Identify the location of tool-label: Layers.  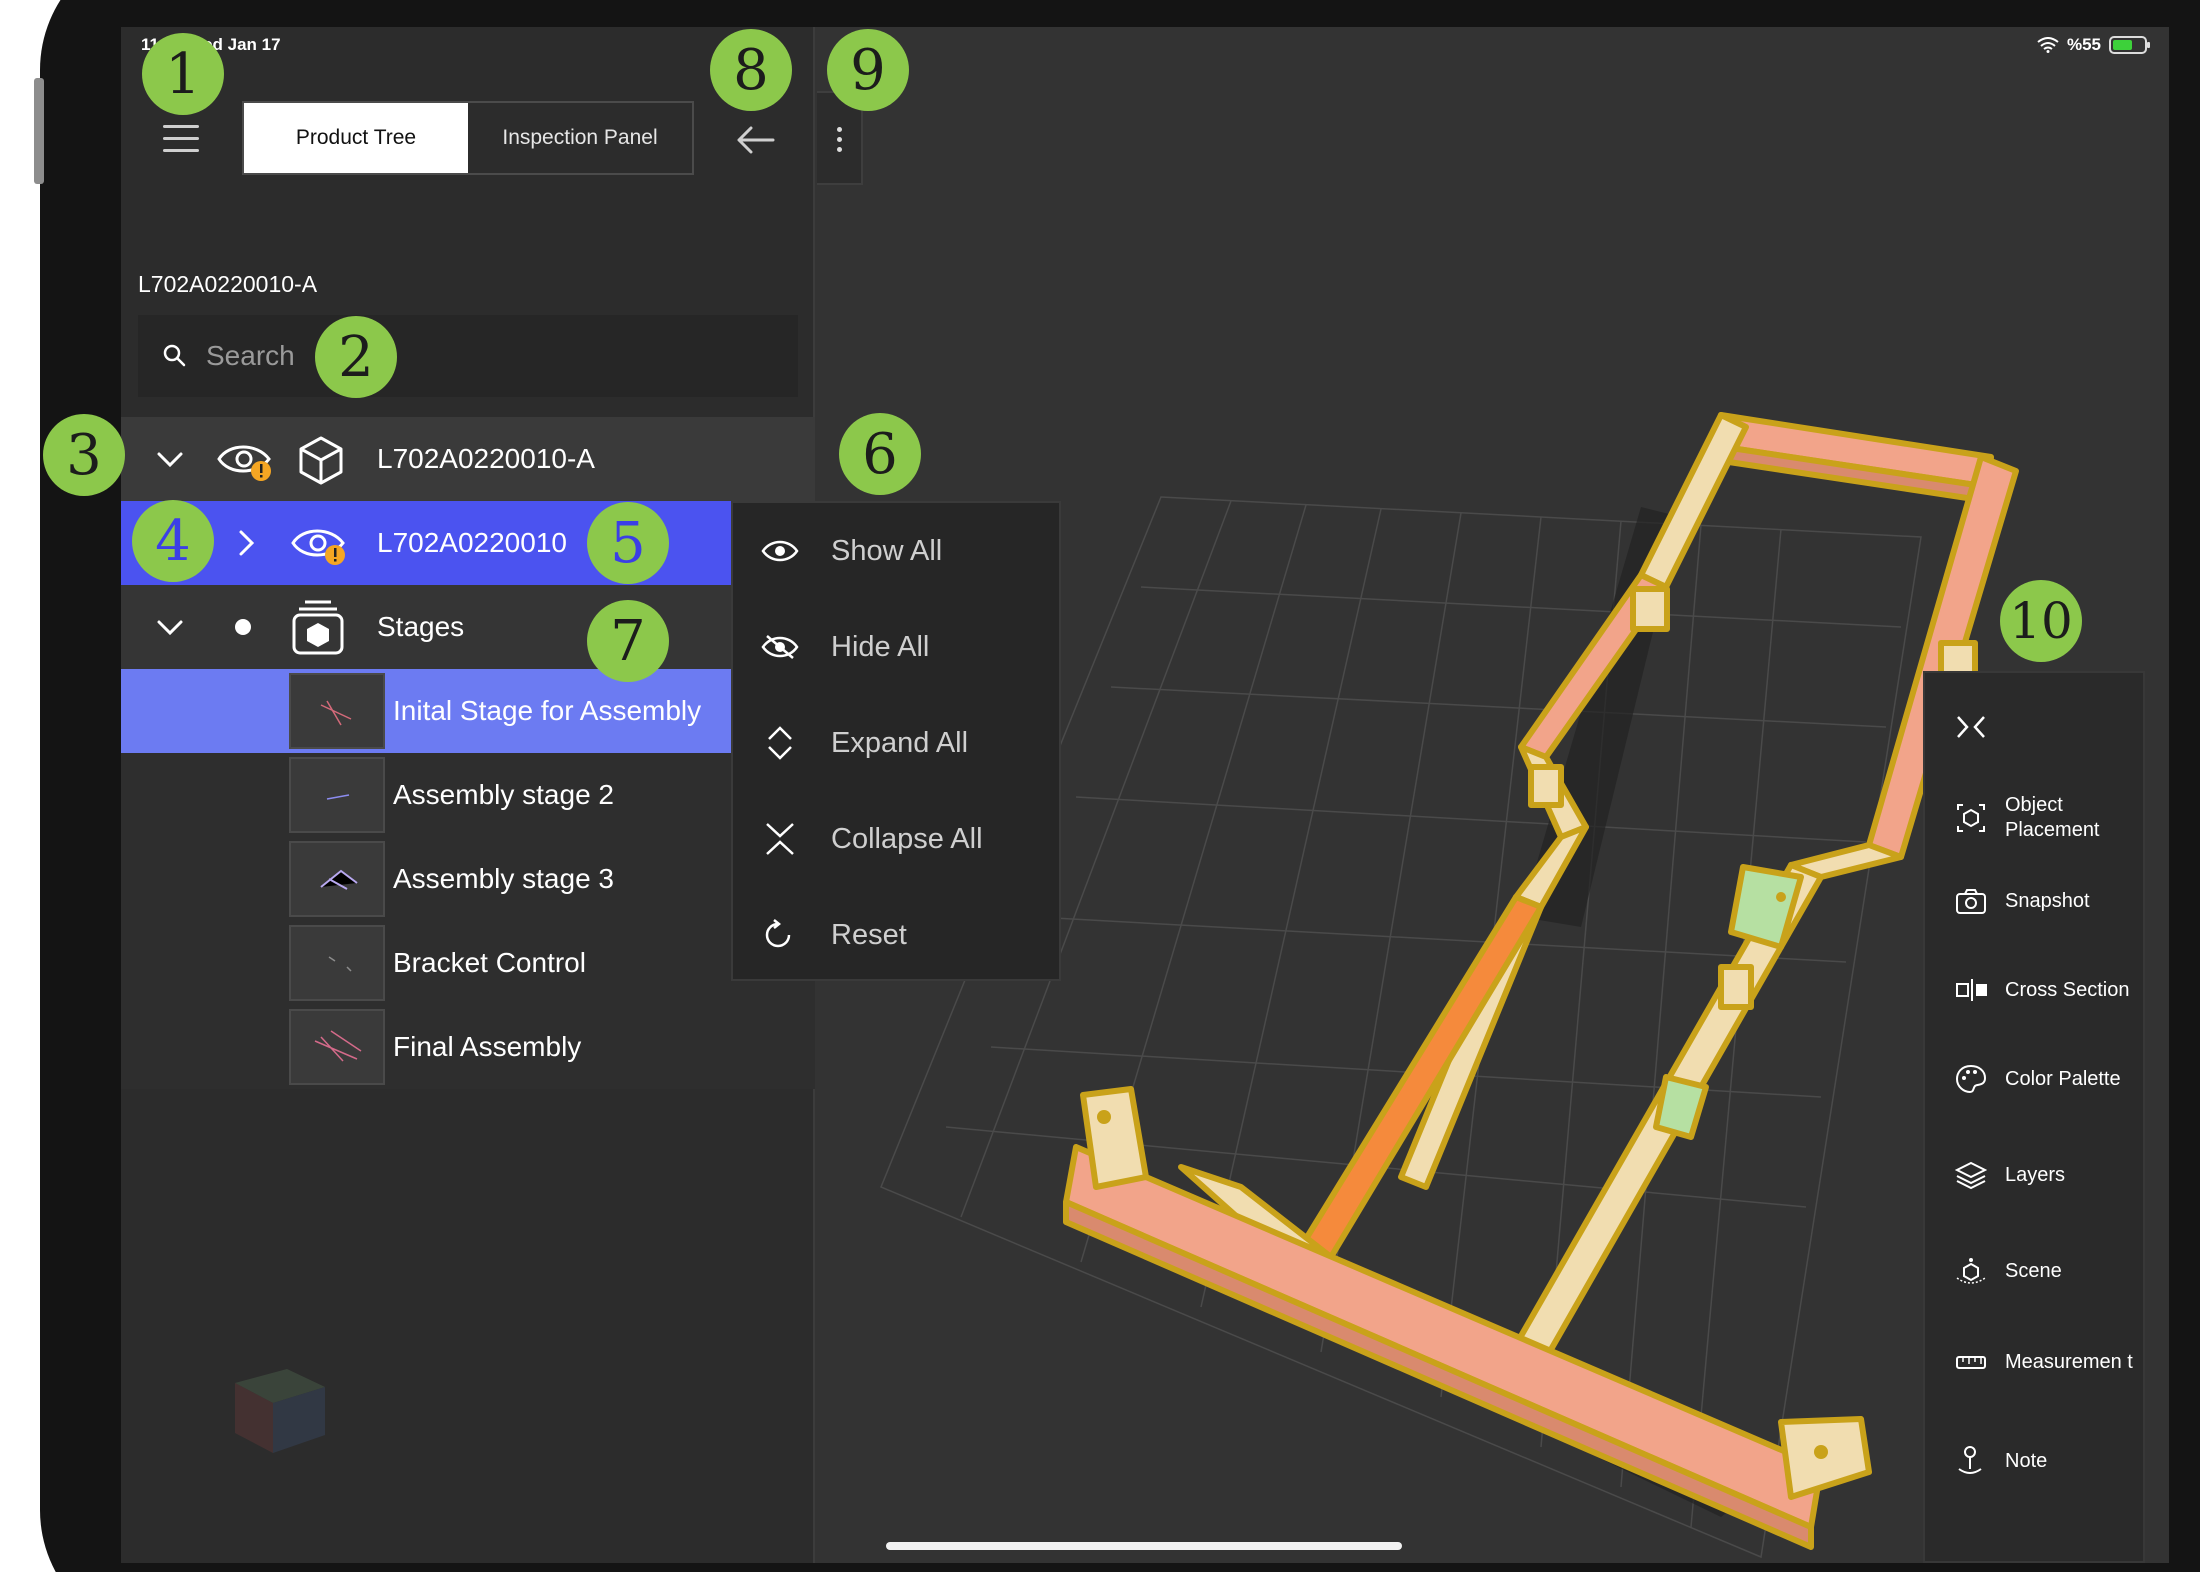
(2035, 1174).